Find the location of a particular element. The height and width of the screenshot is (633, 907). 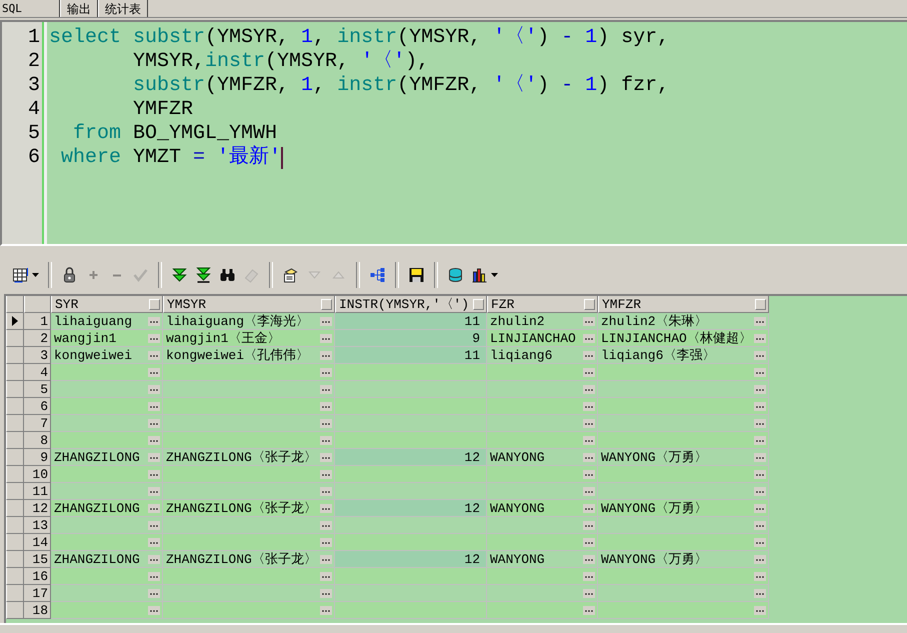

code-line: substr(YMFZR, 1, instr(YMFZR, '〈') - 1) fzr, is located at coordinates (401, 86).